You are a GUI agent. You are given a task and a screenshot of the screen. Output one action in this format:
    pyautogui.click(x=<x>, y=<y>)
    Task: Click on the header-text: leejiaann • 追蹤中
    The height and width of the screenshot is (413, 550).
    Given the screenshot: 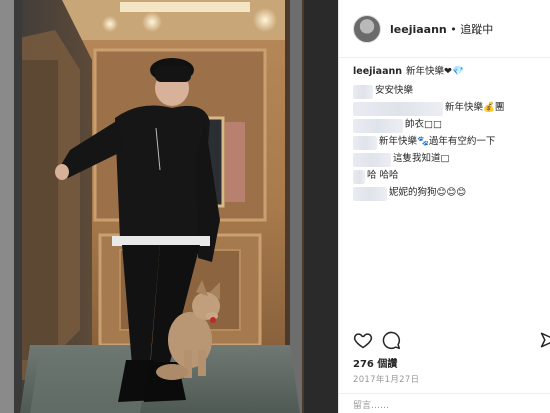 What is the action you would take?
    pyautogui.click(x=441, y=29)
    